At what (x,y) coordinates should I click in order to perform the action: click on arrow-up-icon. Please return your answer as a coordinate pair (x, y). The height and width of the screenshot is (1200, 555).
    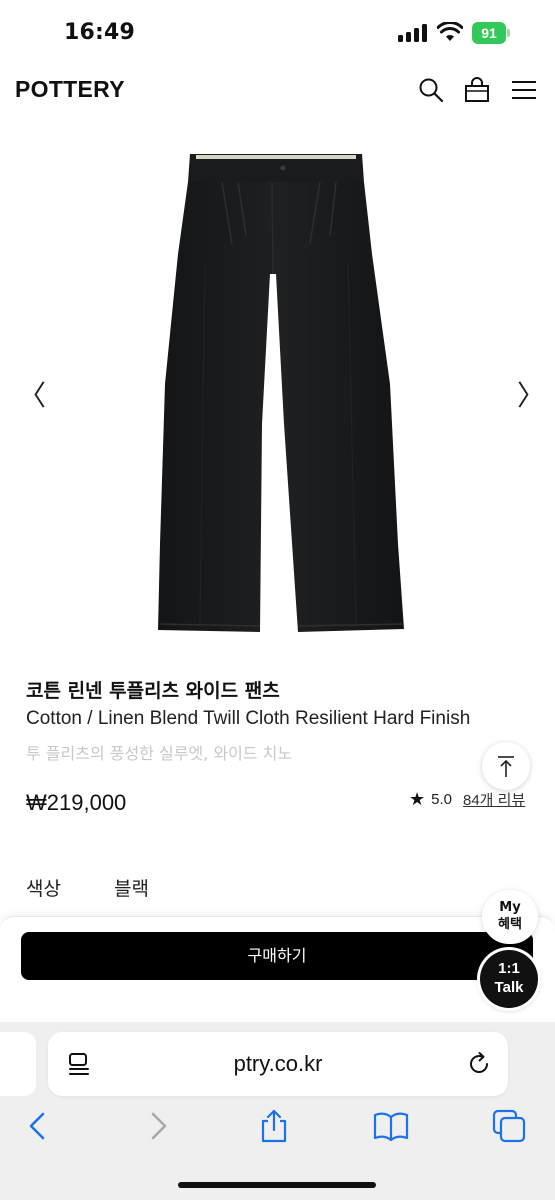
    Looking at the image, I should click on (506, 766).